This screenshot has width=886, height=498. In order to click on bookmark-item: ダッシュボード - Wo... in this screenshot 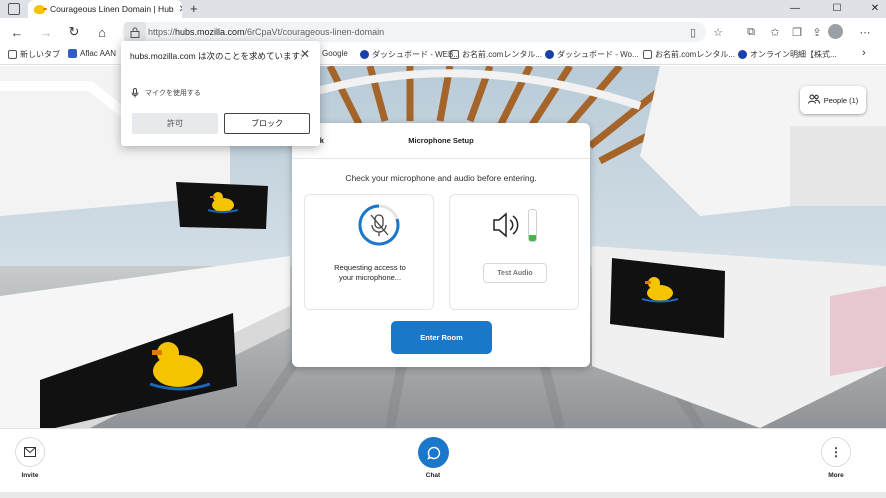, I will do `click(592, 54)`.